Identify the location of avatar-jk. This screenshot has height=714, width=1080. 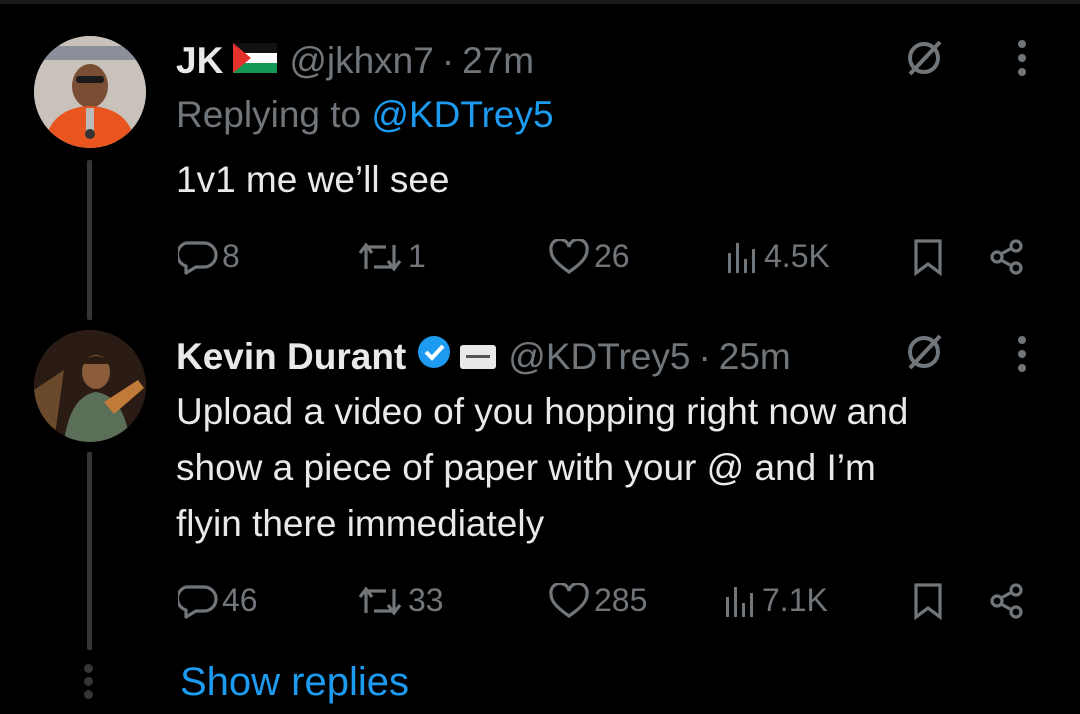
(90, 92).